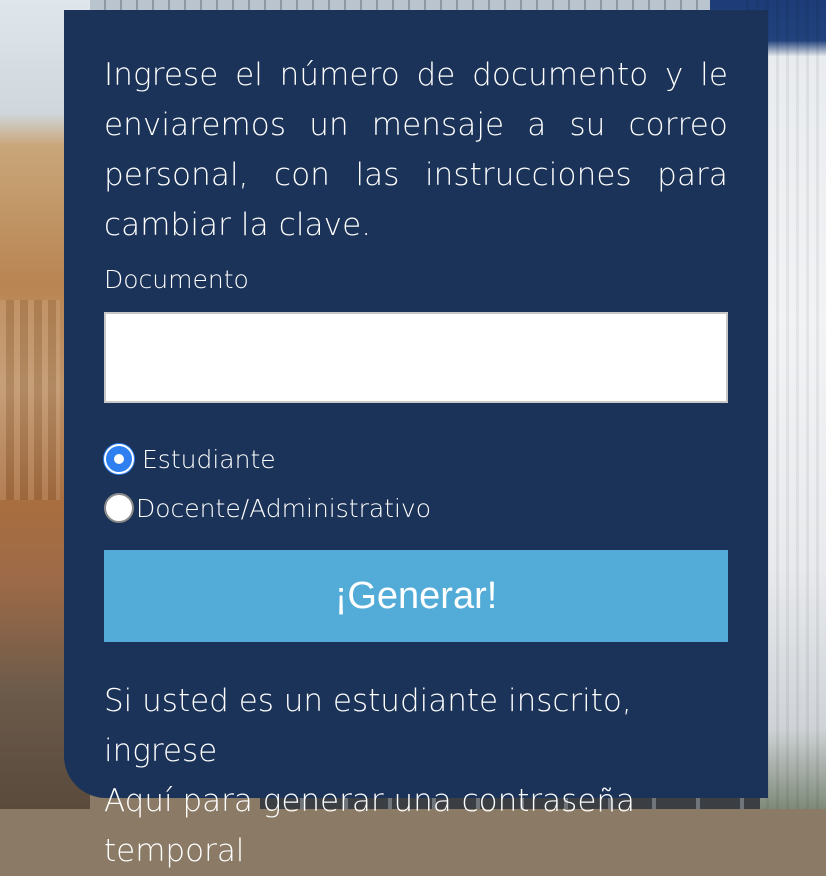 The height and width of the screenshot is (876, 826). Describe the element at coordinates (138, 801) in the screenshot. I see `temp-password-link: Aquí` at that location.